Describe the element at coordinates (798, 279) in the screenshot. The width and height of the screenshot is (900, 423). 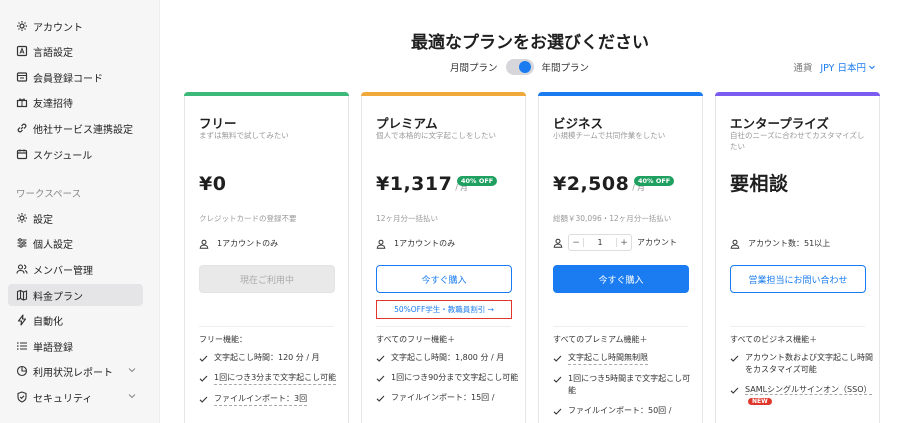
I see `contact-sales-button: 営業担当にお問い合わせ` at that location.